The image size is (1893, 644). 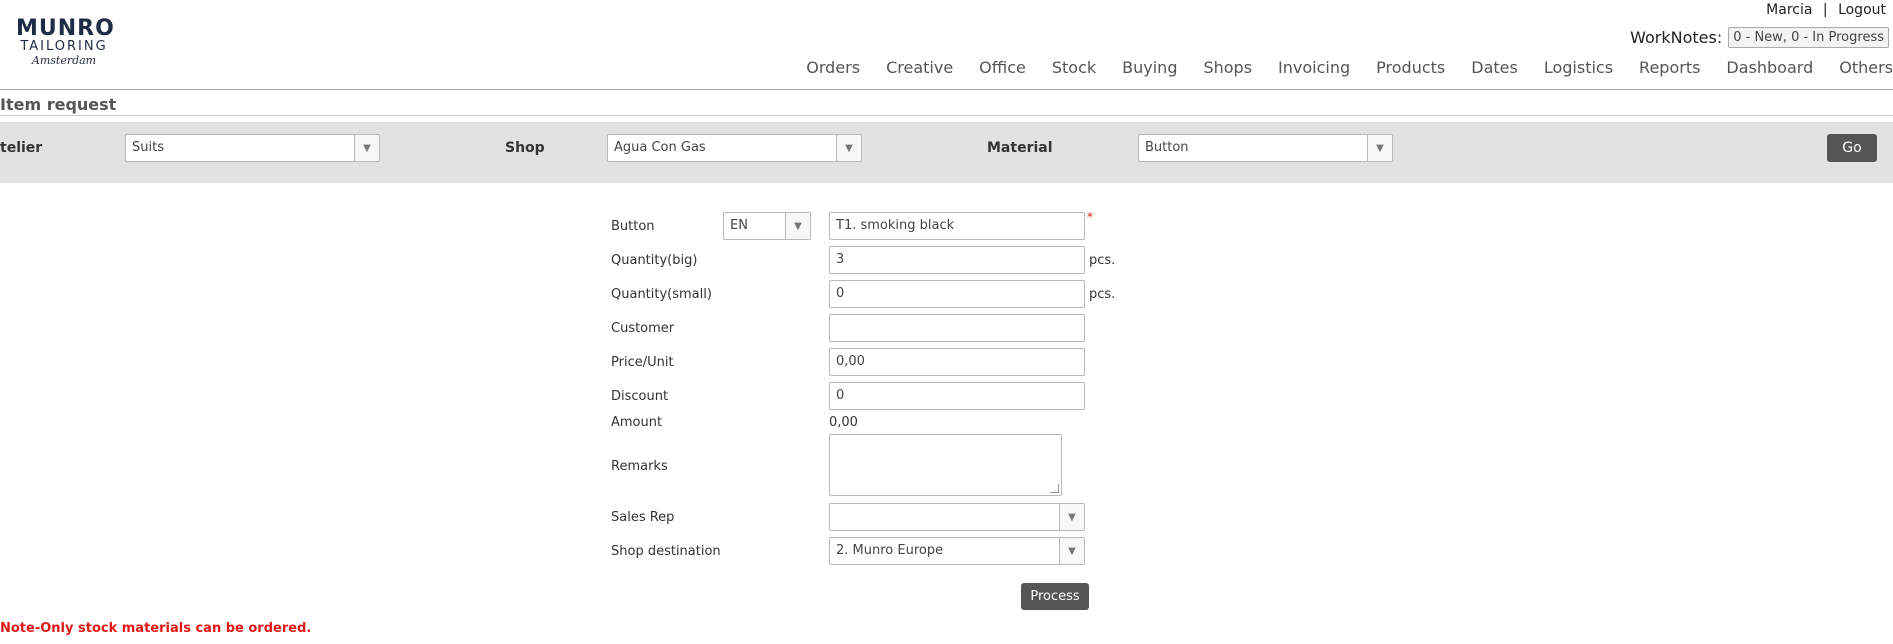 What do you see at coordinates (895, 225) in the screenshot?
I see `button-name-value: T1. smoking black` at bounding box center [895, 225].